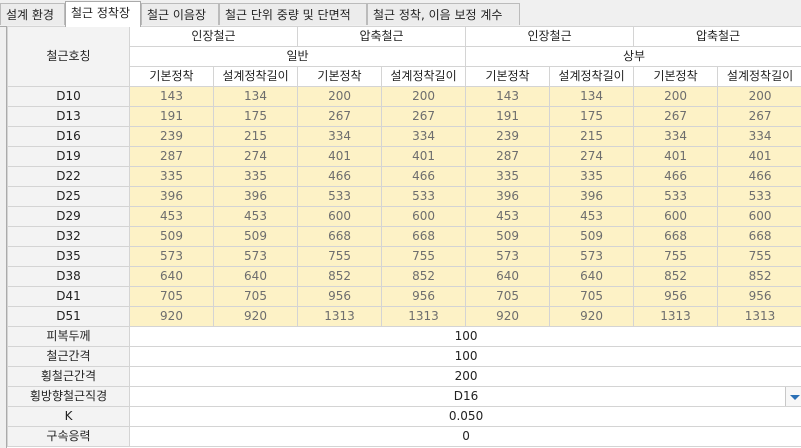 The width and height of the screenshot is (801, 448). What do you see at coordinates (464, 396) in the screenshot?
I see `param-dropdown: D16` at bounding box center [464, 396].